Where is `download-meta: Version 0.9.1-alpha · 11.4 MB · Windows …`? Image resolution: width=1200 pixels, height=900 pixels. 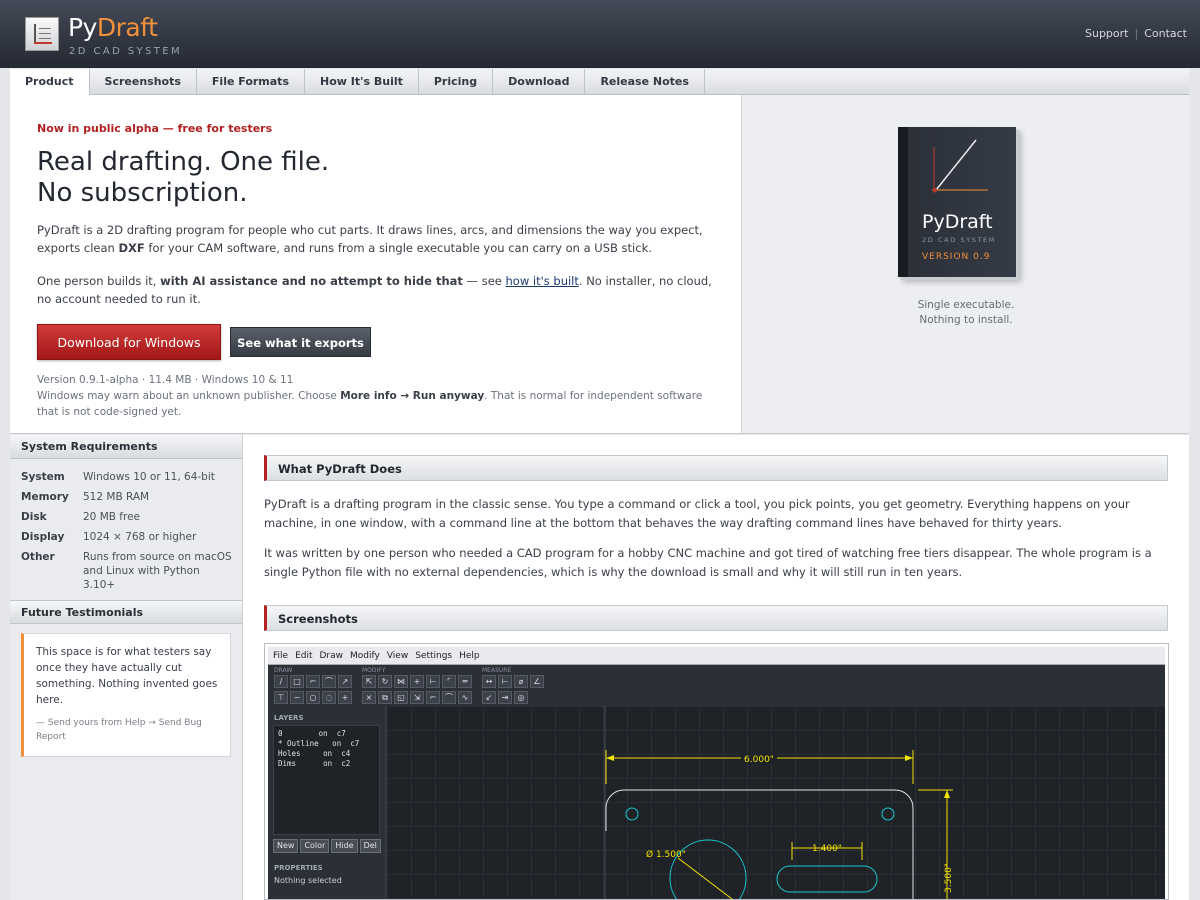
download-meta: Version 0.9.1-alpha · 11.4 MB · Windows … is located at coordinates (370, 396).